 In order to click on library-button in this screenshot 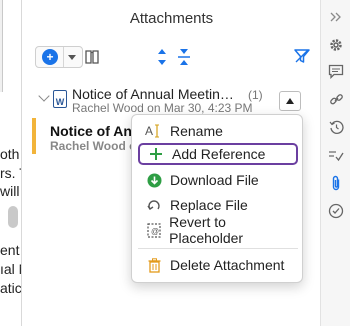, I will do `click(92, 57)`.